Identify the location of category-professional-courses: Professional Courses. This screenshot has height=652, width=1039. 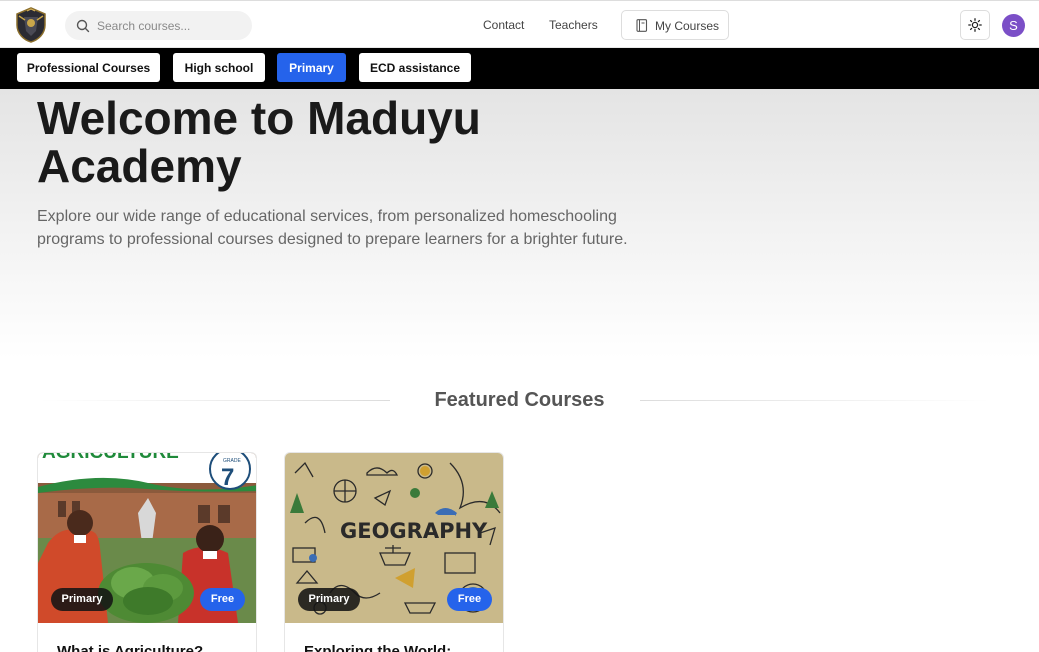
(88, 67).